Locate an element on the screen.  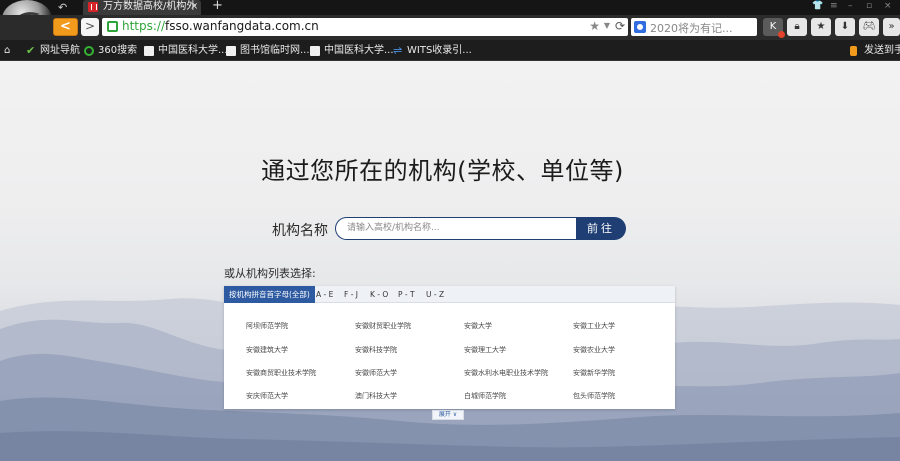
tab-u-z: U - Z is located at coordinates (435, 294).